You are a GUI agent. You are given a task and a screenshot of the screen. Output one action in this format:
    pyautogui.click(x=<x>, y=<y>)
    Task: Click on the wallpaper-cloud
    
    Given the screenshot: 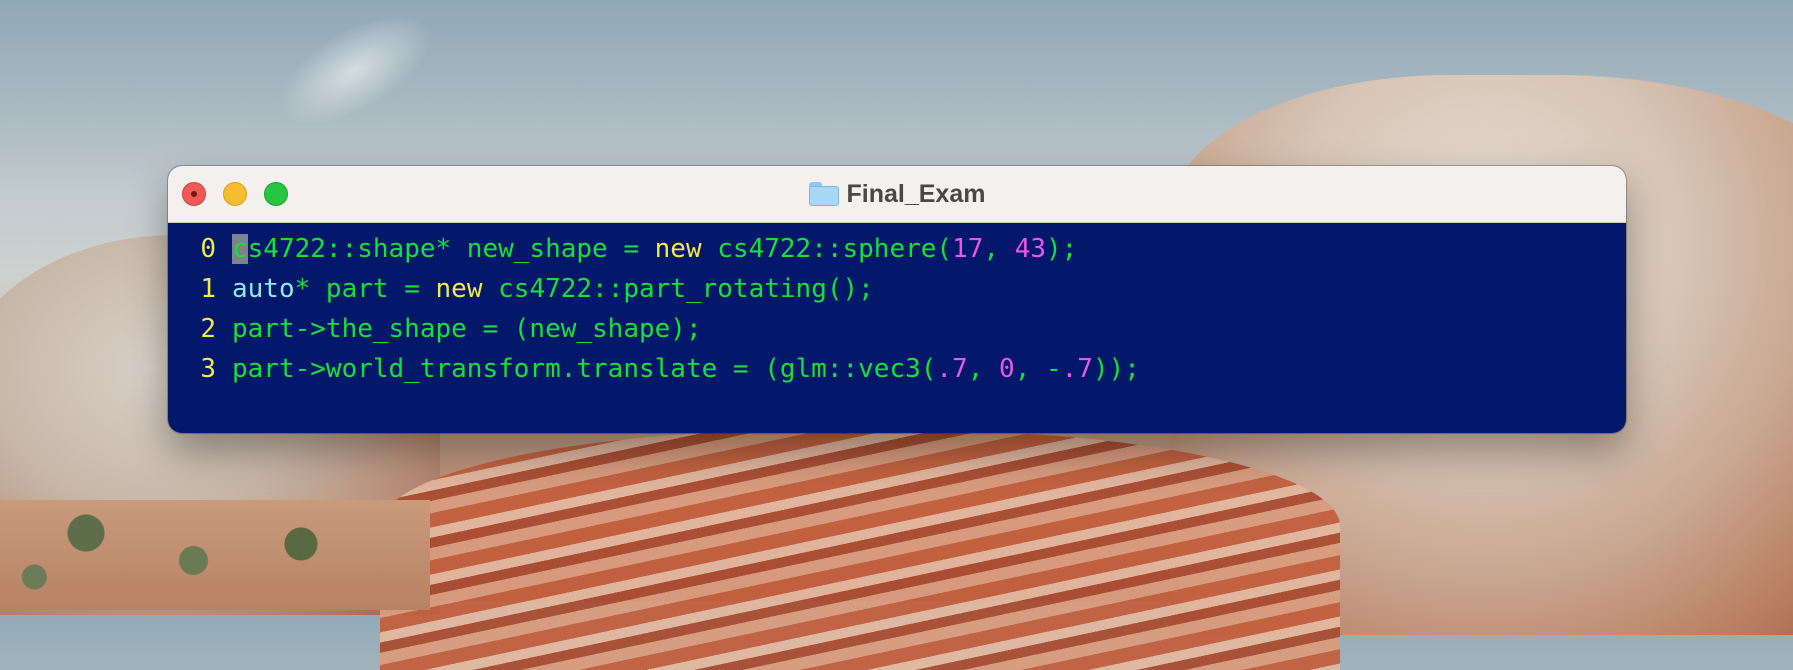 What is the action you would take?
    pyautogui.click(x=355, y=74)
    